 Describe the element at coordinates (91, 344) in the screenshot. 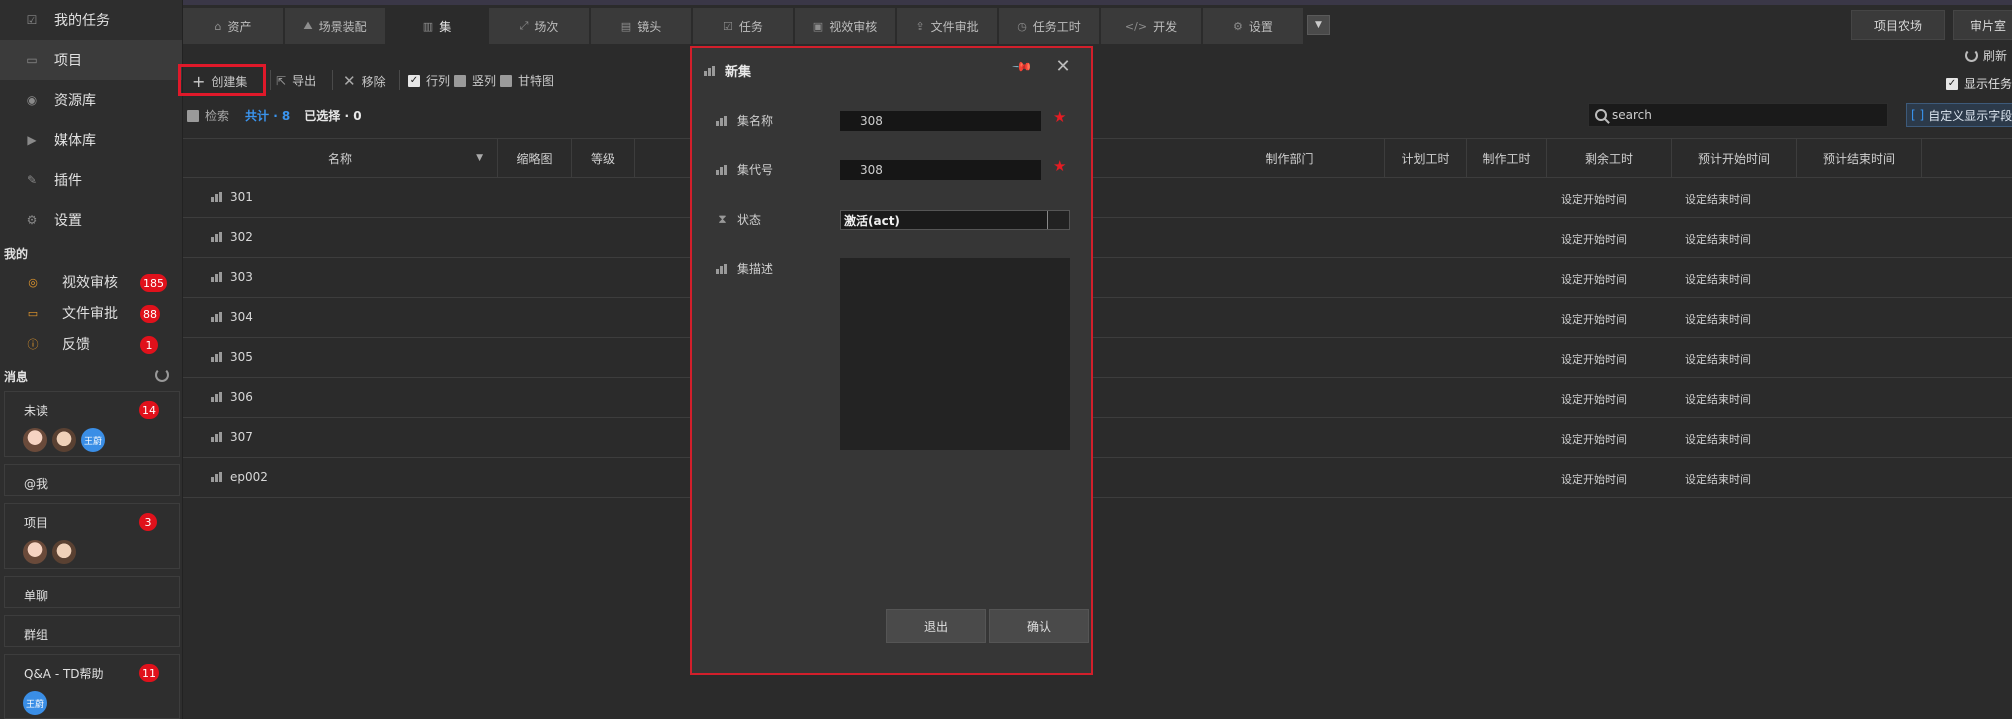

I see `my-item-feedback: ⓘ 反馈 1` at that location.